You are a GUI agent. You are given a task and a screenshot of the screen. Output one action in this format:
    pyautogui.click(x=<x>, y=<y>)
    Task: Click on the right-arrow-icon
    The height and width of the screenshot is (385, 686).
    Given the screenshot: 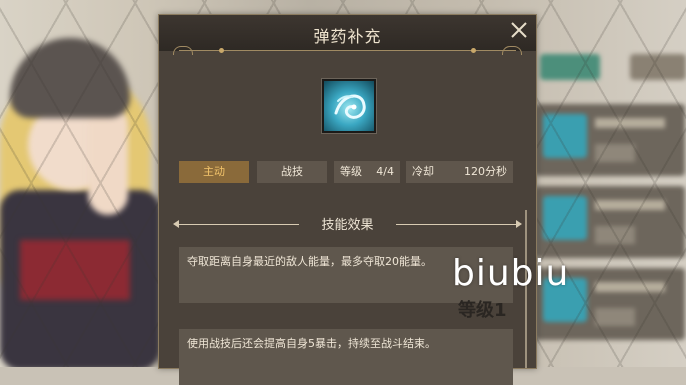 What is the action you would take?
    pyautogui.click(x=519, y=224)
    